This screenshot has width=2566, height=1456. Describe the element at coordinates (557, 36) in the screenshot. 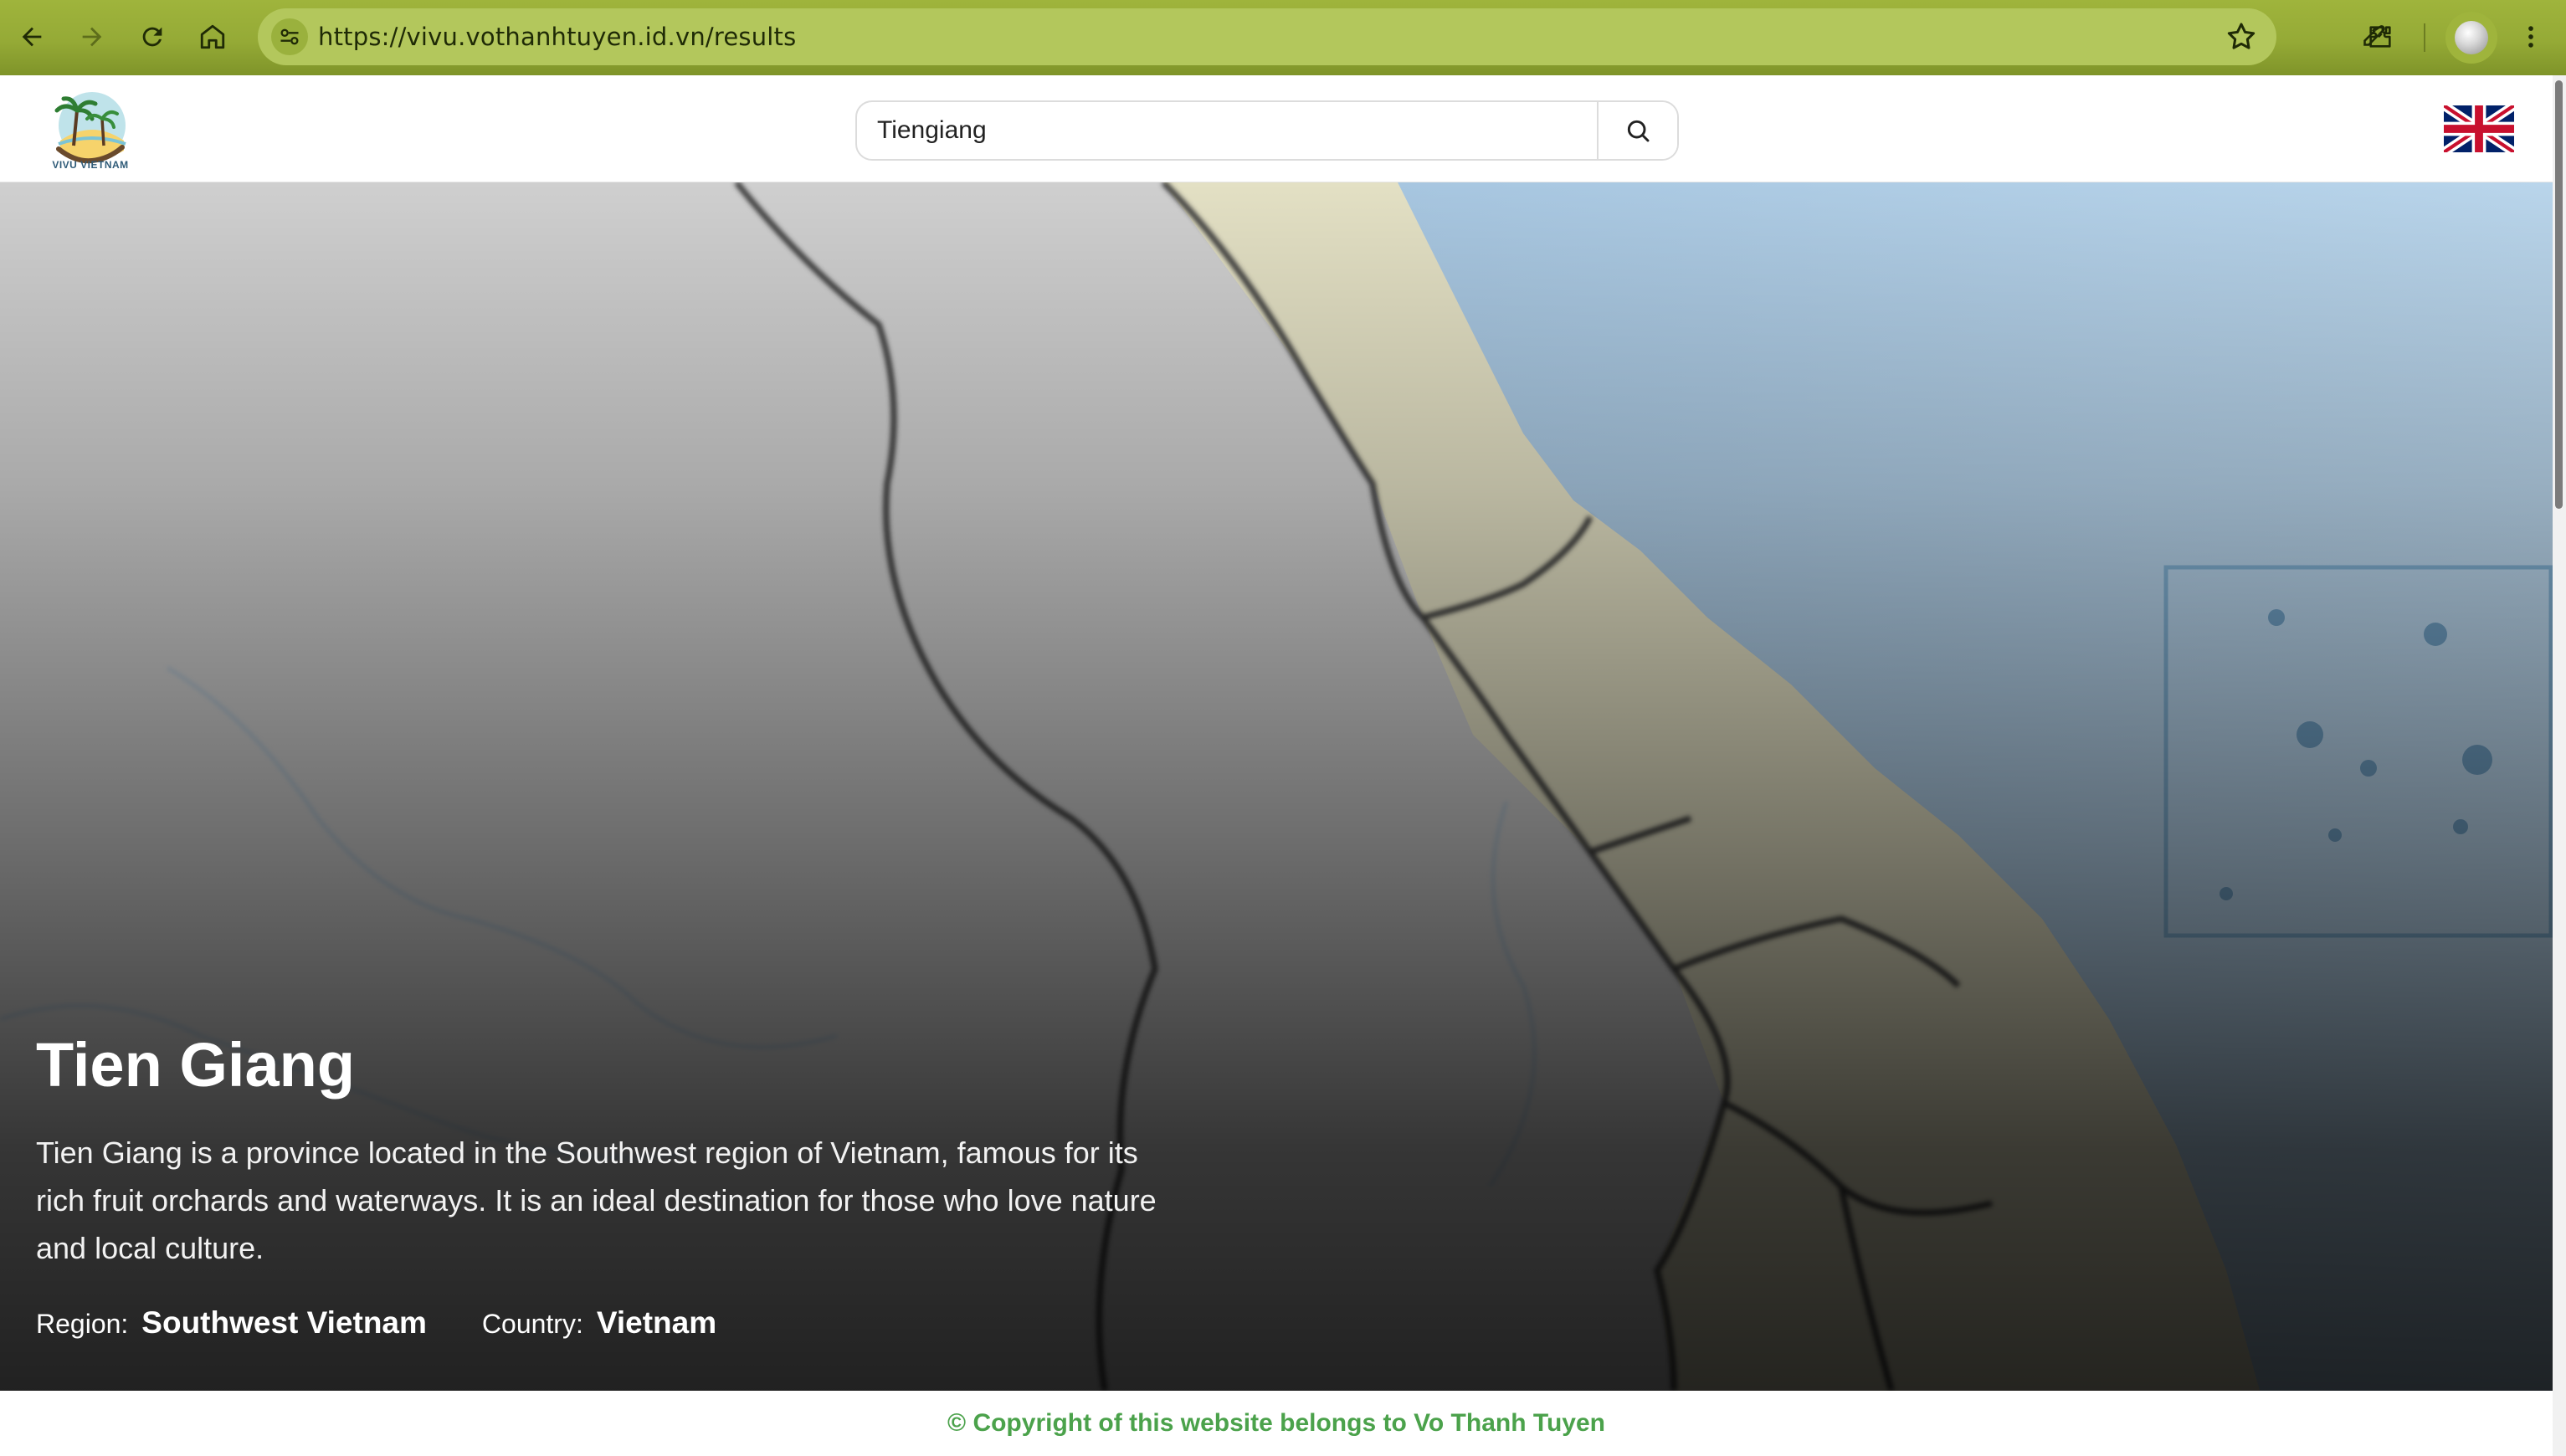

I see `url-text: https://vivu.vothanhtuyen.id.vn/results` at that location.